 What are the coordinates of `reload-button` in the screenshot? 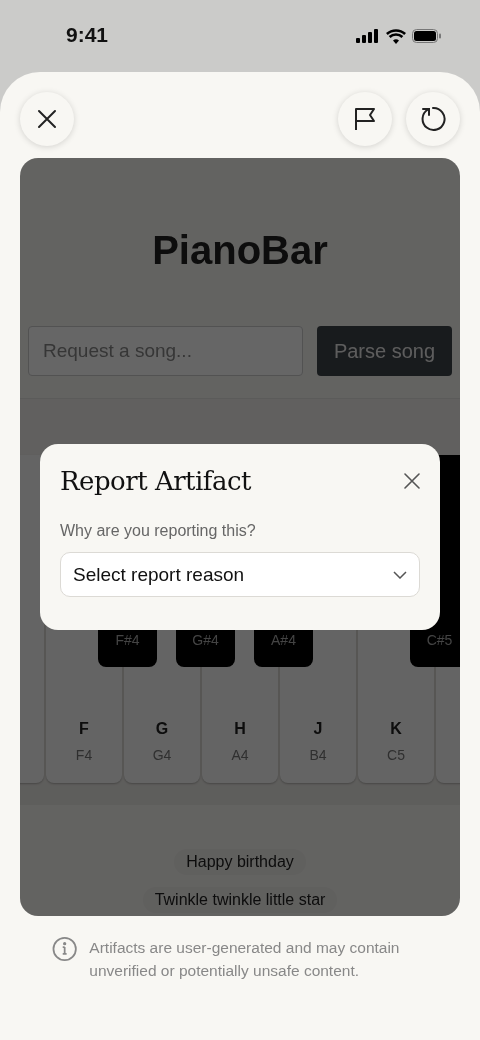 It's located at (433, 119).